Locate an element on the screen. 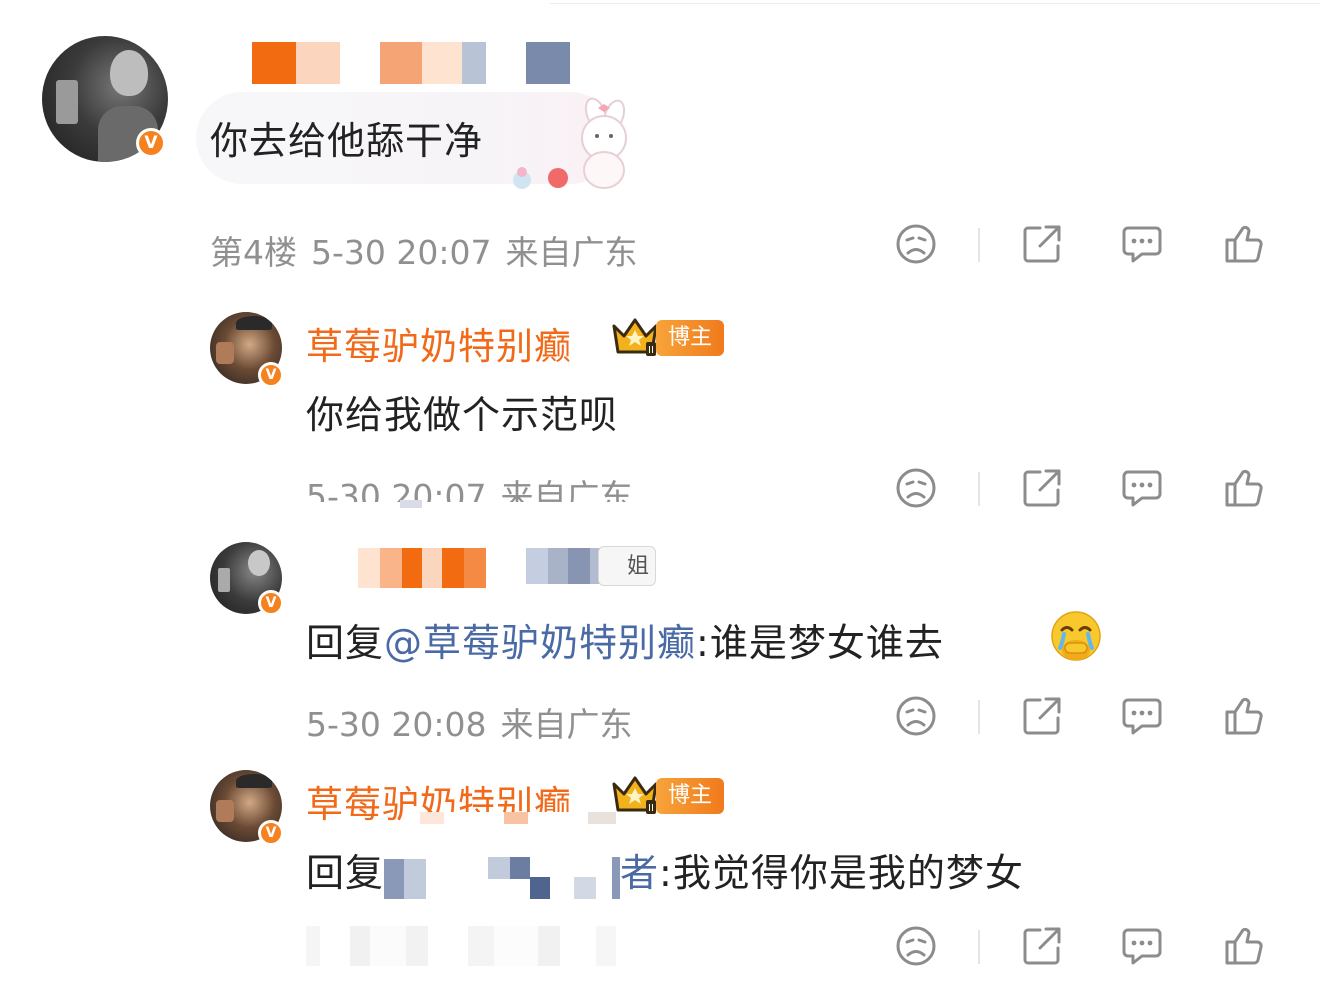 The width and height of the screenshot is (1320, 981). reply-text: :谁是梦女谁去 is located at coordinates (820, 643).